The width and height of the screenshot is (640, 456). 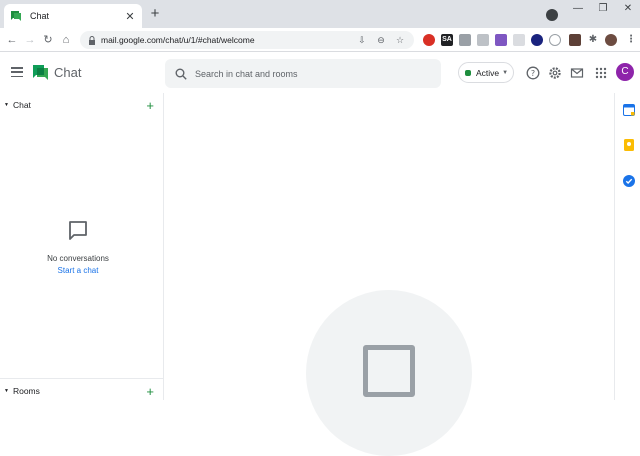 I want to click on browser-profile-icon, so click(x=552, y=15).